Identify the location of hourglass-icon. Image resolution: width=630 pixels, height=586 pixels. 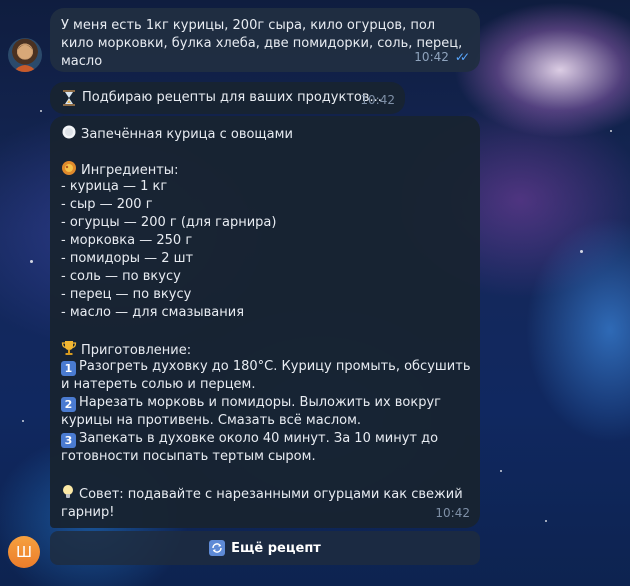
(69, 98).